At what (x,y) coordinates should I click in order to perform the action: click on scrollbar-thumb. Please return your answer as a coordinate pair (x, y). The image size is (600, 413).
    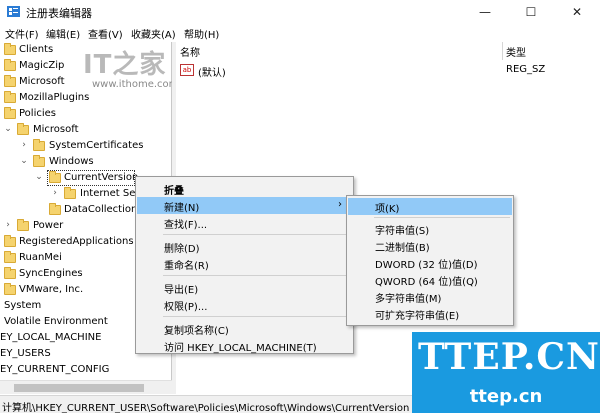
    Looking at the image, I should click on (79, 388).